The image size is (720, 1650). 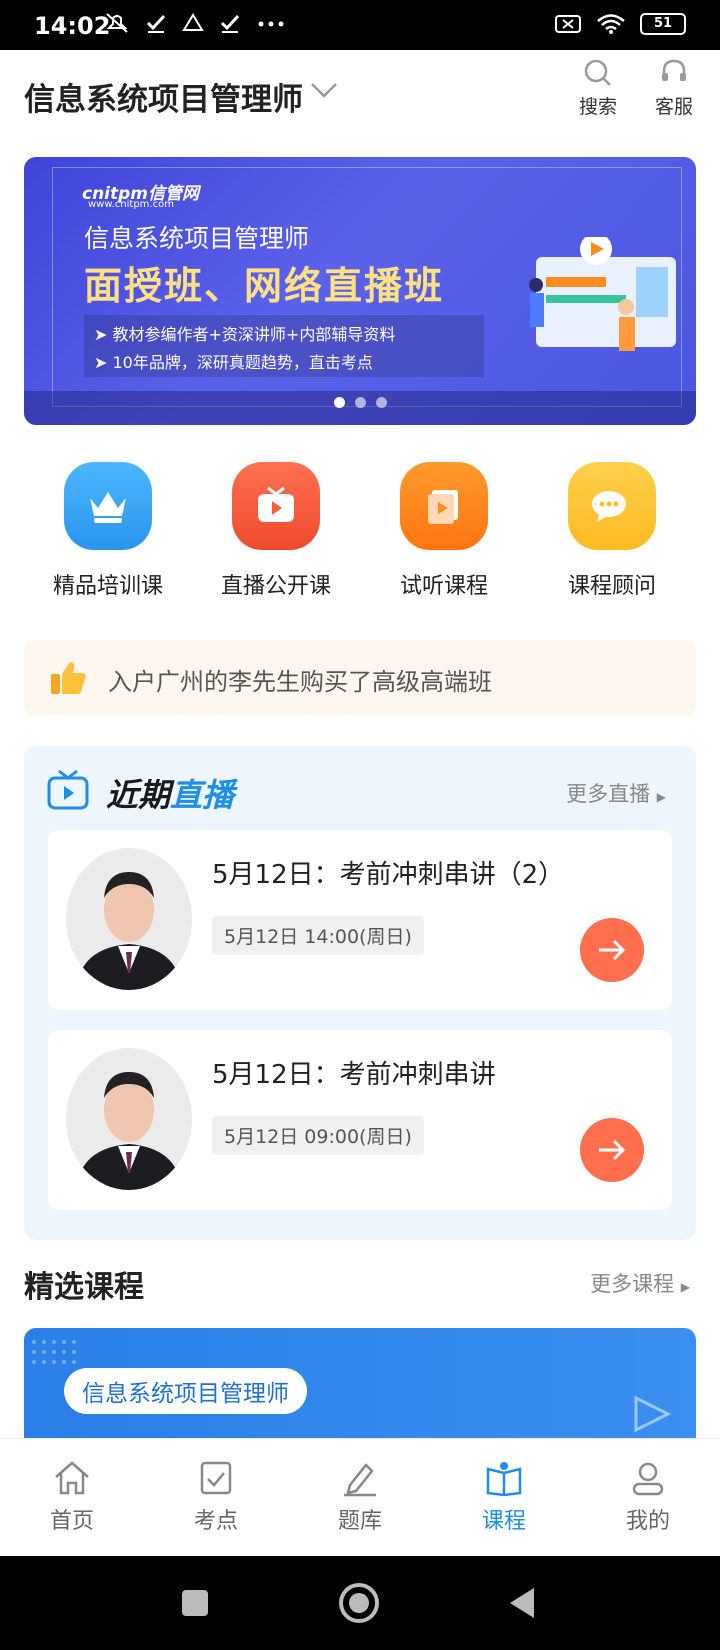 I want to click on headset-icon, so click(x=674, y=70).